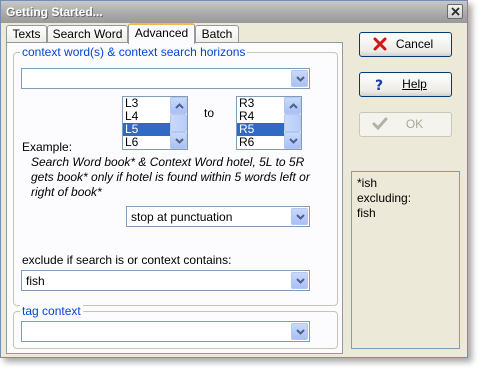  I want to click on summary-line: *ish, so click(367, 183).